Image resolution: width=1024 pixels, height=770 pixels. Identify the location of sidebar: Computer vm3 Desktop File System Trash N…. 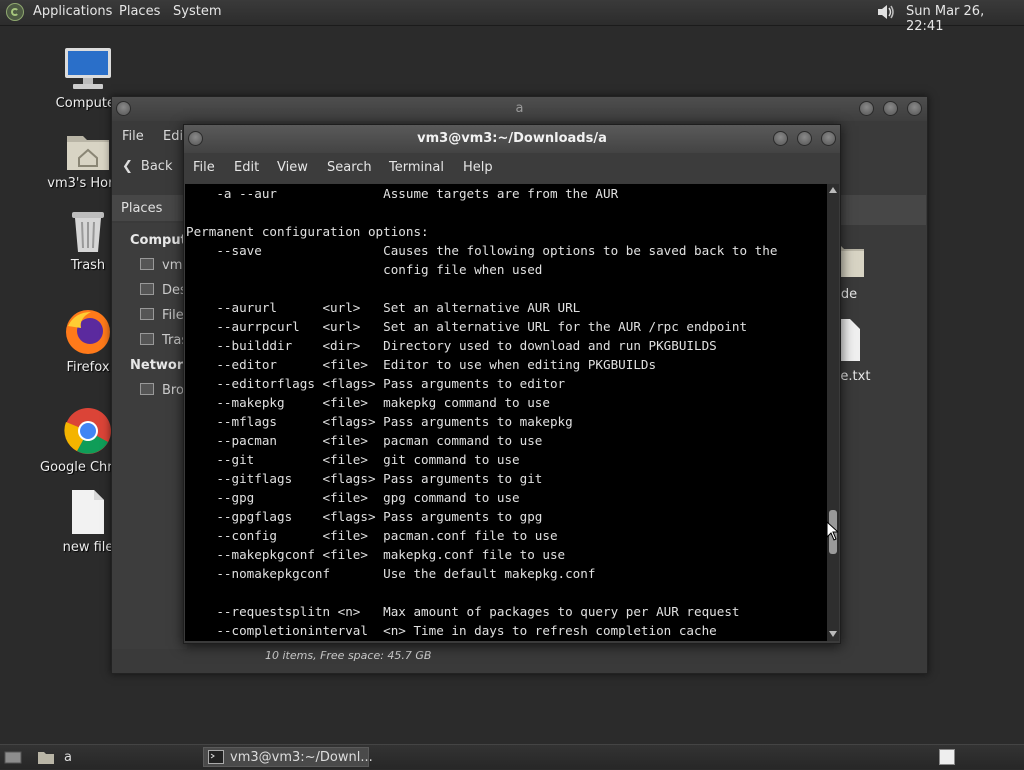
(149, 436).